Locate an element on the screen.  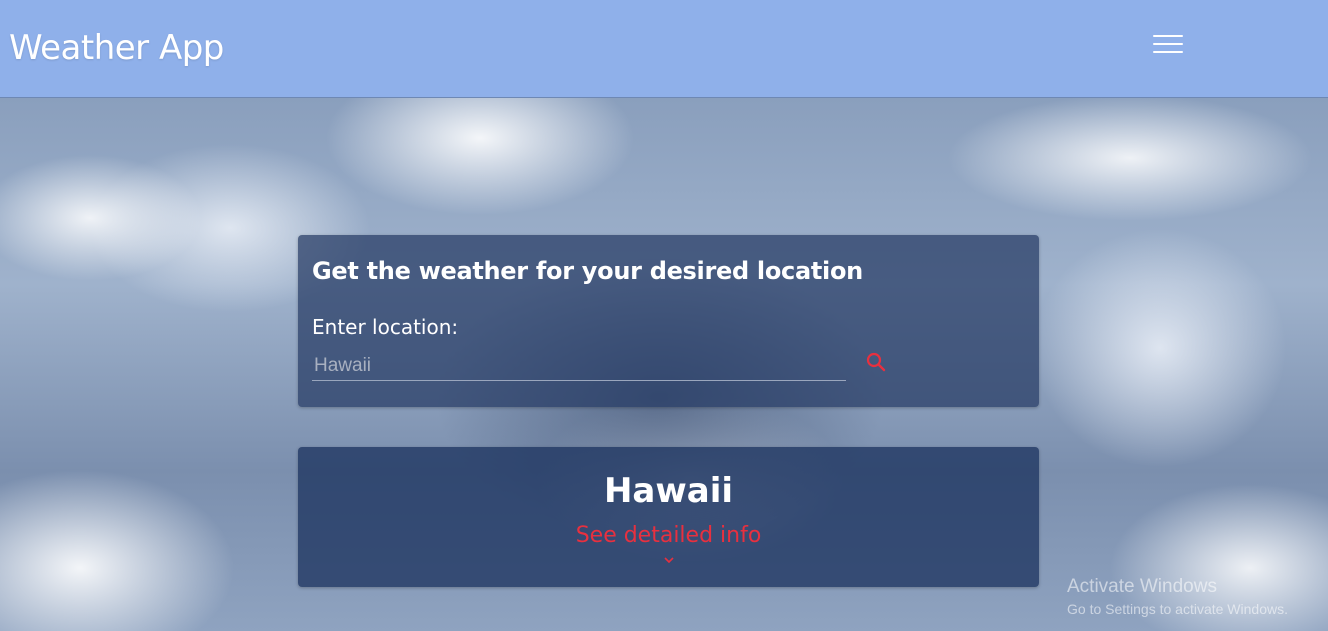
watermark-title: Activate Windows is located at coordinates (1142, 586).